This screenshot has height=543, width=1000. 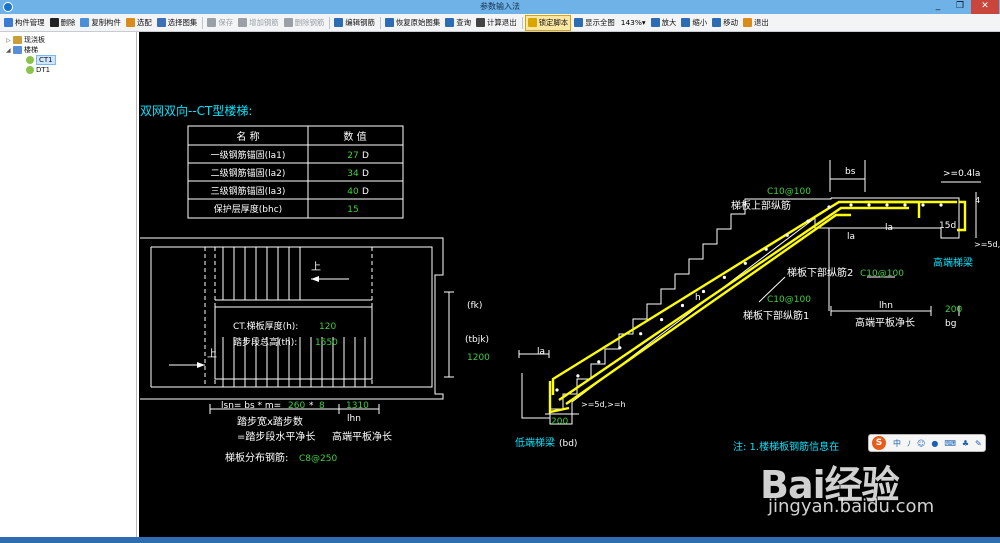 What do you see at coordinates (177, 23) in the screenshot?
I see `toolbar-atlas-button: 选择图集` at bounding box center [177, 23].